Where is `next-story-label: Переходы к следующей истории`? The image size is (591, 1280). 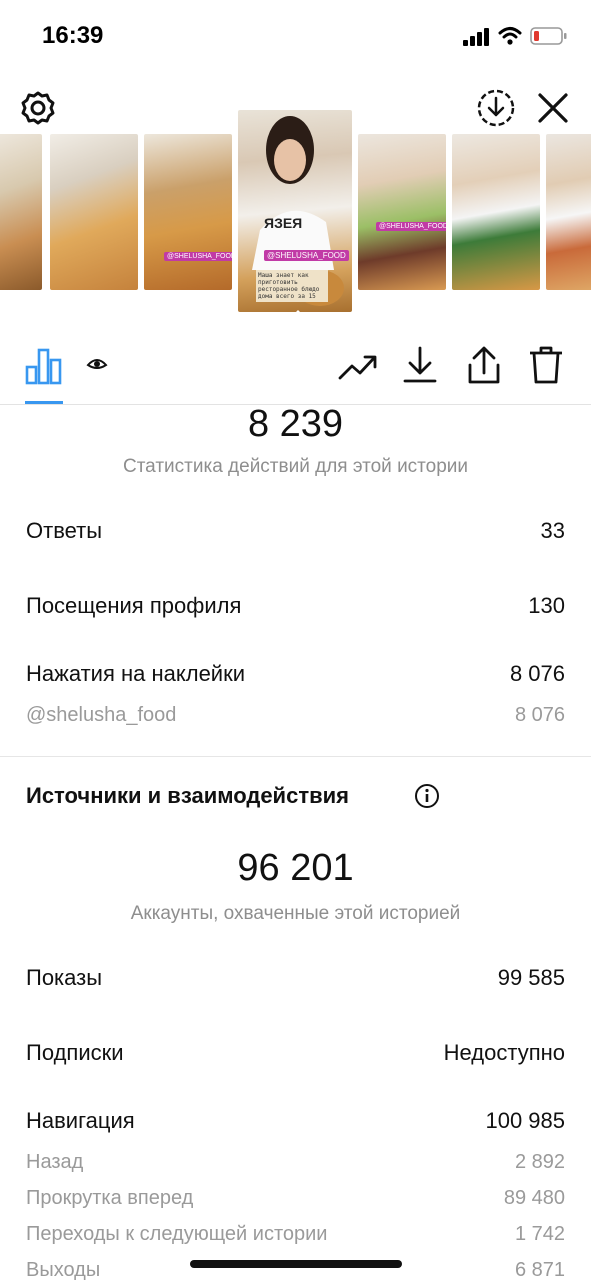 next-story-label: Переходы к следующей истории is located at coordinates (177, 1234).